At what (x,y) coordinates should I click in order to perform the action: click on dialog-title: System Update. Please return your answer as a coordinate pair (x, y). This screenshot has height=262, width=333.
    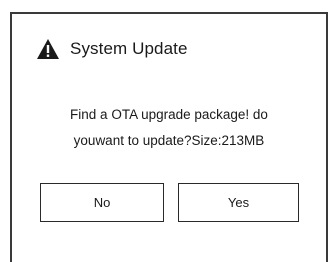
    Looking at the image, I should click on (129, 48).